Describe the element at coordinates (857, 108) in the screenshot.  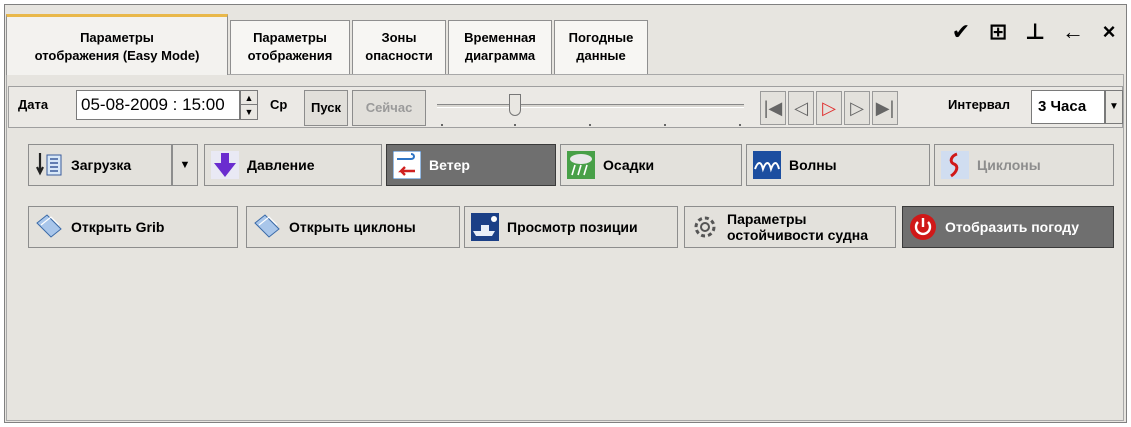
I see `step-forward-icon: ▷` at that location.